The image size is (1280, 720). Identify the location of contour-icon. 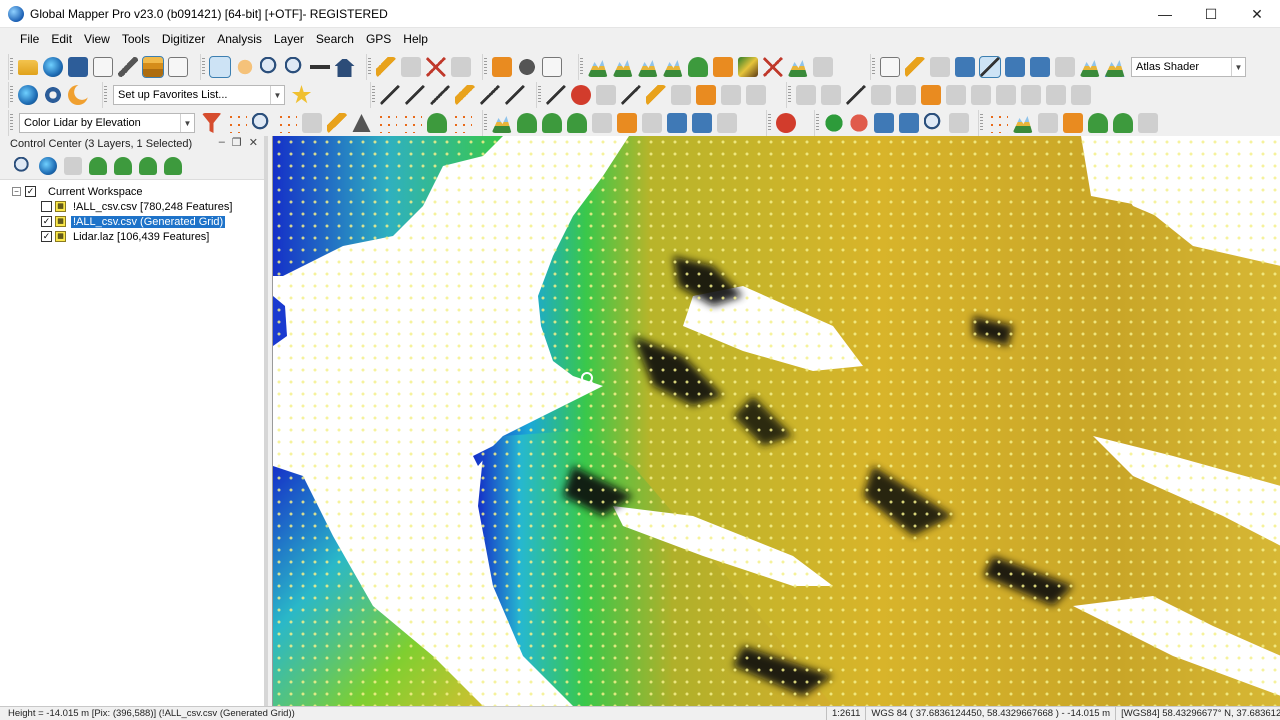
(622, 68).